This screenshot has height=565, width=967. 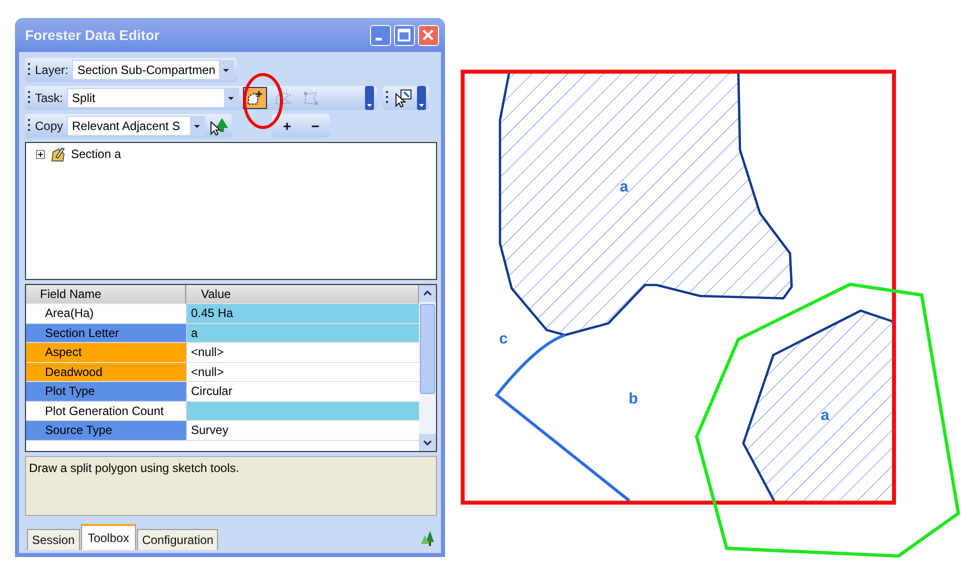 What do you see at coordinates (302, 392) in the screenshot?
I see `value-cell: Circular` at bounding box center [302, 392].